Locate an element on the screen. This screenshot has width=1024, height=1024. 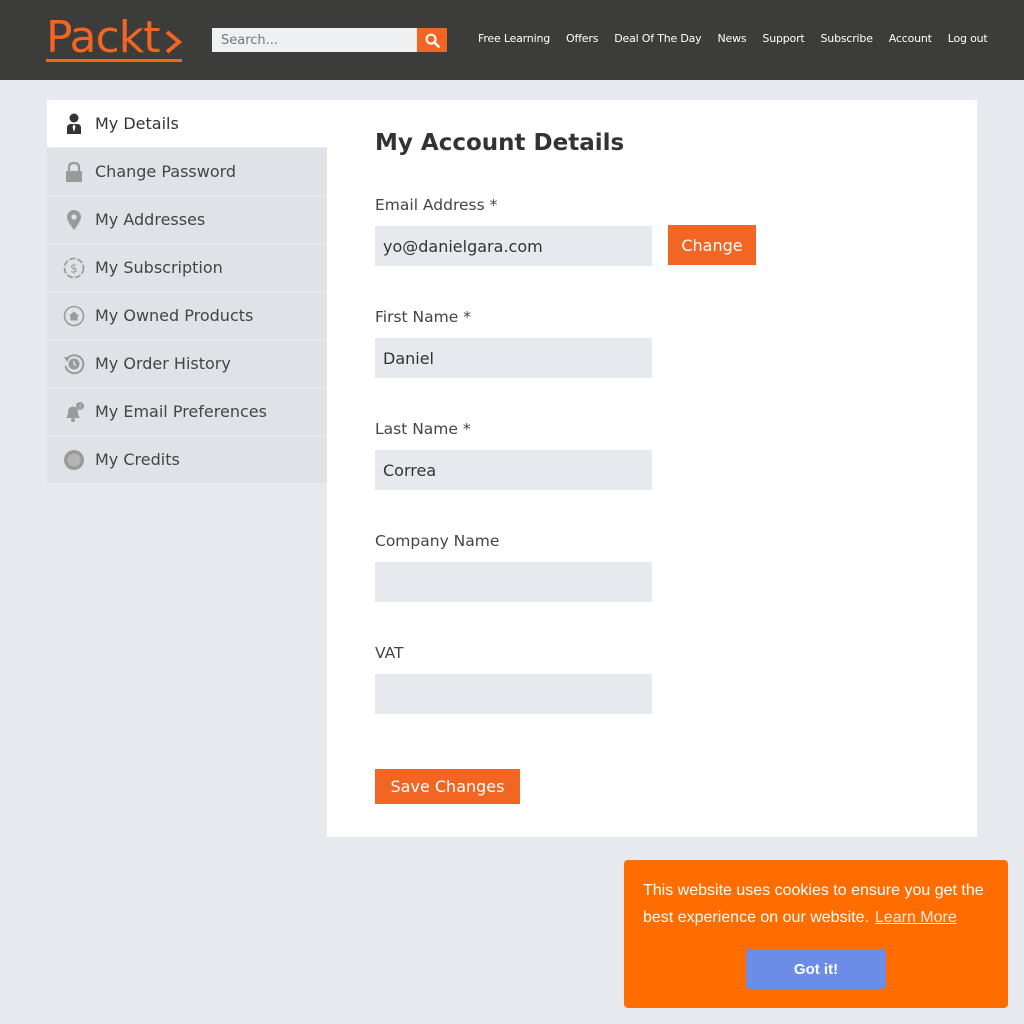
logo-chevron-icon is located at coordinates (174, 42).